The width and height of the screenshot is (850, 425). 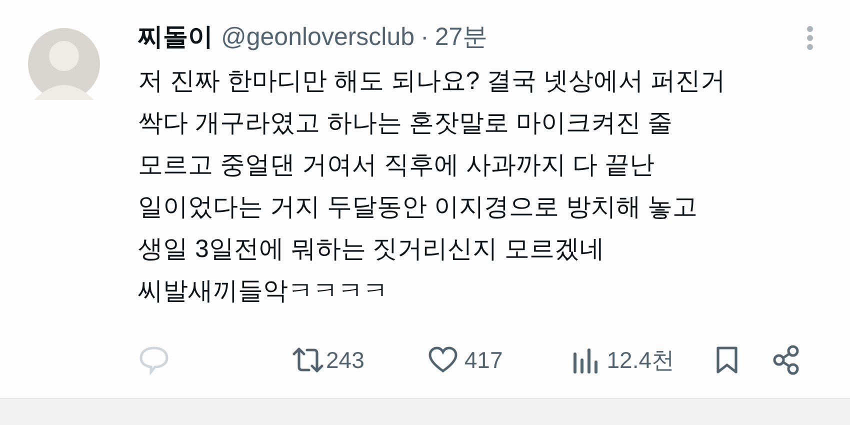 I want to click on post-time: 27분, so click(x=461, y=38).